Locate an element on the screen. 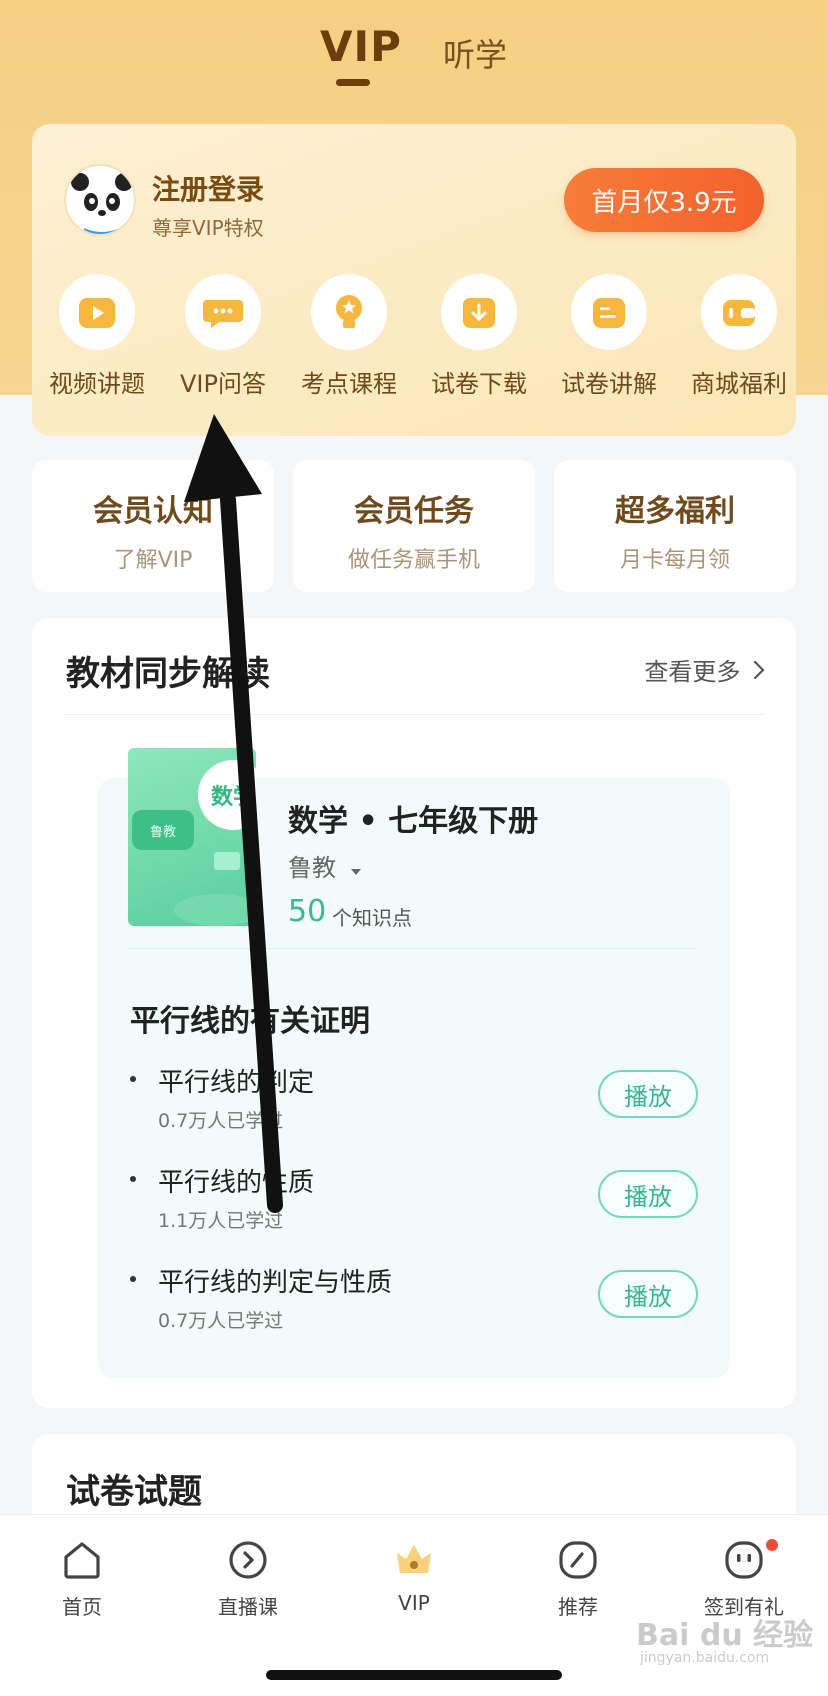 The image size is (828, 1696). home-icon is located at coordinates (82, 1560).